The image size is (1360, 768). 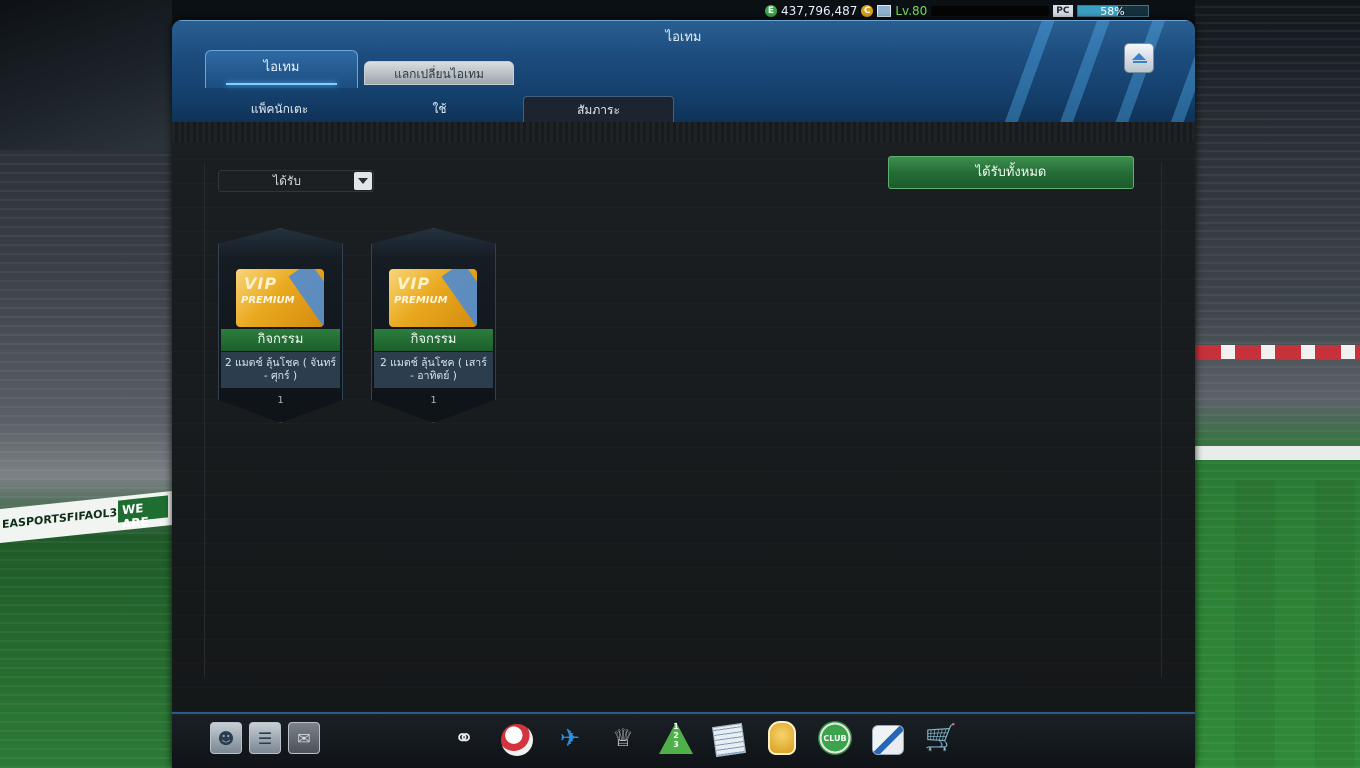 What do you see at coordinates (1277, 624) in the screenshot?
I see `pitch-grass` at bounding box center [1277, 624].